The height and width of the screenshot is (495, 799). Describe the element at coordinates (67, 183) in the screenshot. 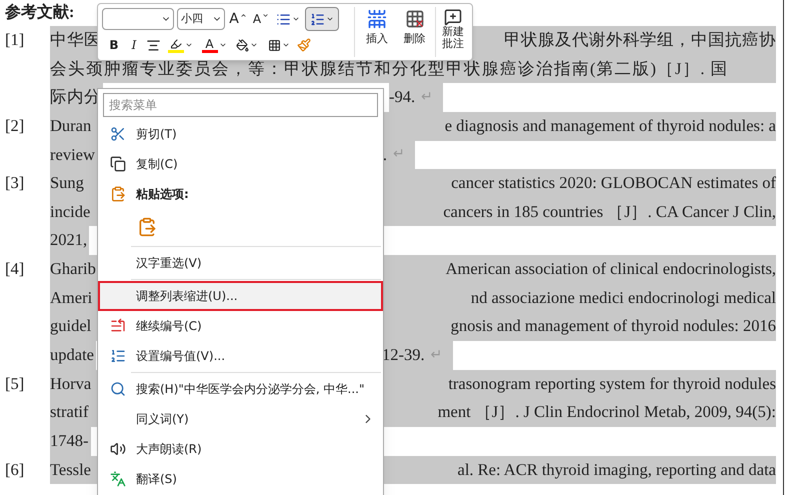

I see `reference-text: Sung` at that location.